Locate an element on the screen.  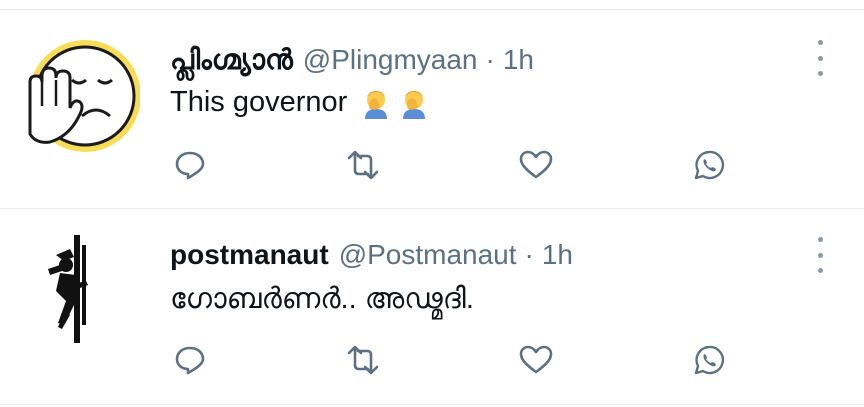
user-handle: @Postmanaut is located at coordinates (428, 255).